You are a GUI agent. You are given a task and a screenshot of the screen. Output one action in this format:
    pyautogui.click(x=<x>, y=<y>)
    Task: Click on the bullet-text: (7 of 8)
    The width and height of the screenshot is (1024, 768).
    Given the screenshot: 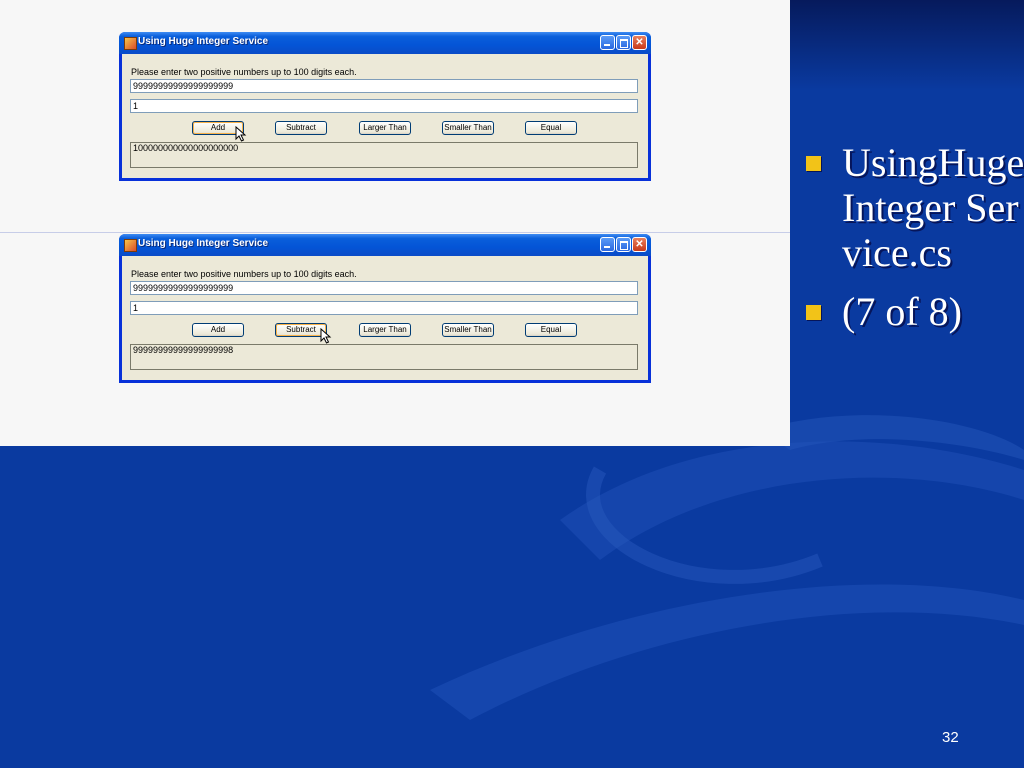 What is the action you would take?
    pyautogui.click(x=902, y=311)
    